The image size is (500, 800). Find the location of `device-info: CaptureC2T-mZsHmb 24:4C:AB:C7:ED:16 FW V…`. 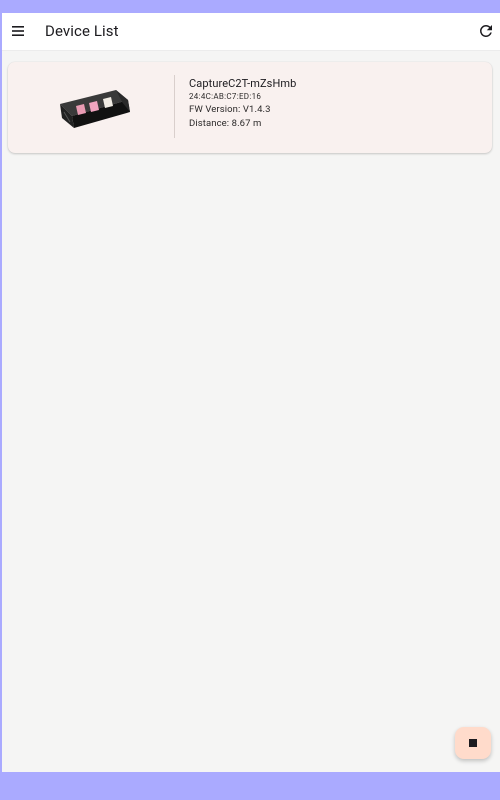

device-info: CaptureC2T-mZsHmb 24:4C:AB:C7:ED:16 FW V… is located at coordinates (242, 104).